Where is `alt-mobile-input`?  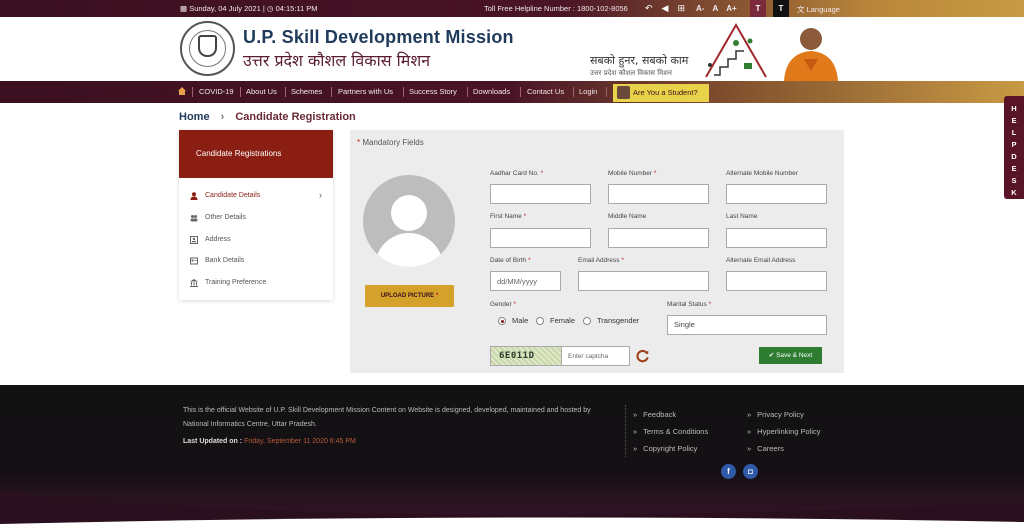 alt-mobile-input is located at coordinates (776, 194).